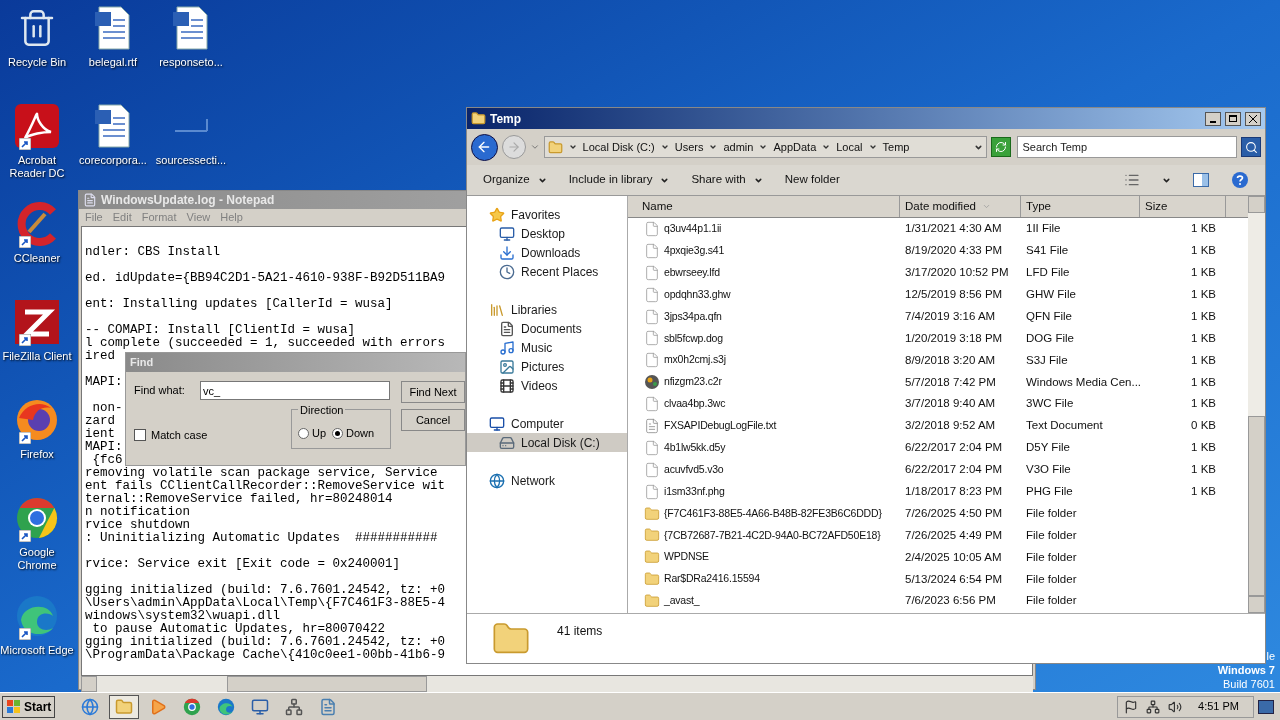 This screenshot has height=720, width=1280. What do you see at coordinates (795, 147) in the screenshot?
I see `breadcrumb: AppData` at bounding box center [795, 147].